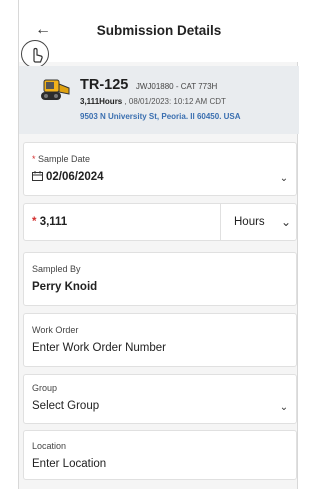  What do you see at coordinates (68, 177) in the screenshot?
I see `sample-date-value: 02/06/2024` at bounding box center [68, 177].